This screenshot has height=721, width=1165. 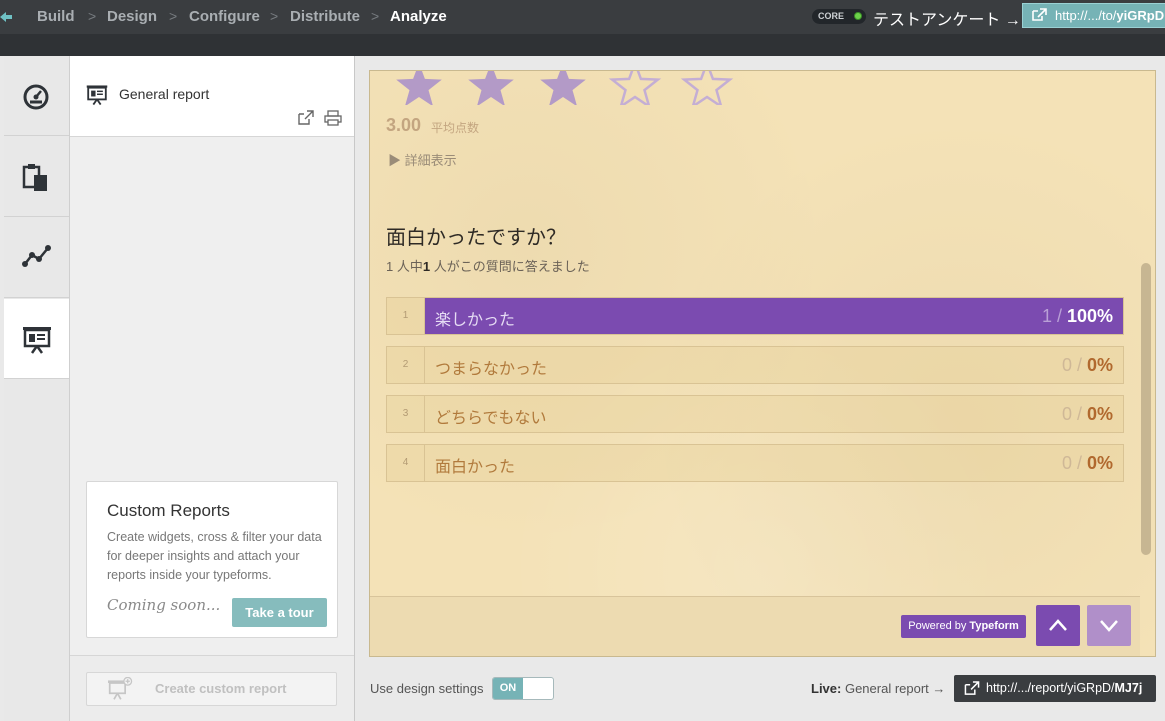 What do you see at coordinates (1140, 15) in the screenshot?
I see `share-url-code: yiGRpD` at bounding box center [1140, 15].